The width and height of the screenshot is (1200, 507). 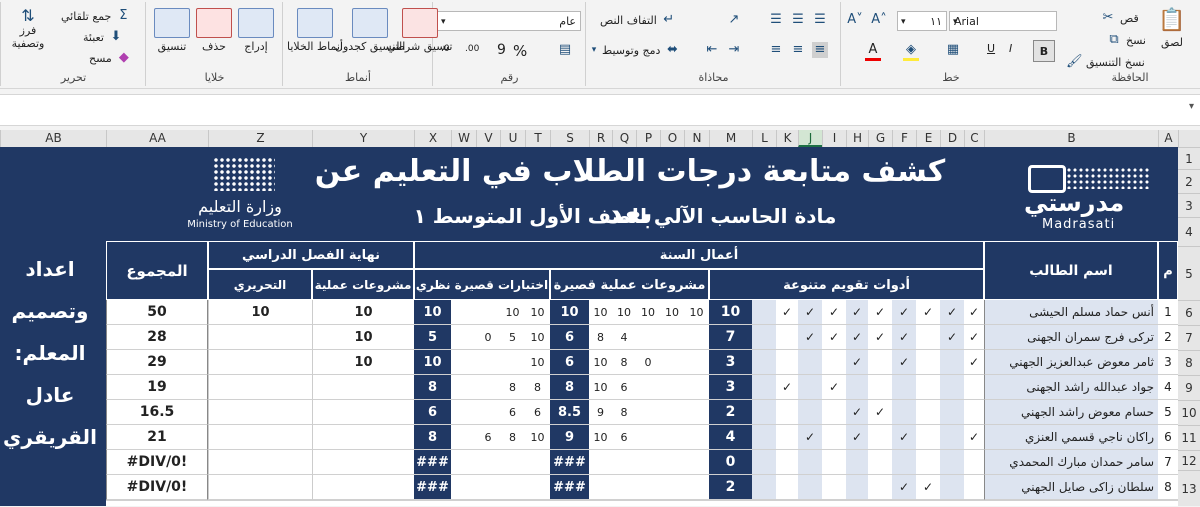 I want to click on practical-score, so click(x=363, y=387).